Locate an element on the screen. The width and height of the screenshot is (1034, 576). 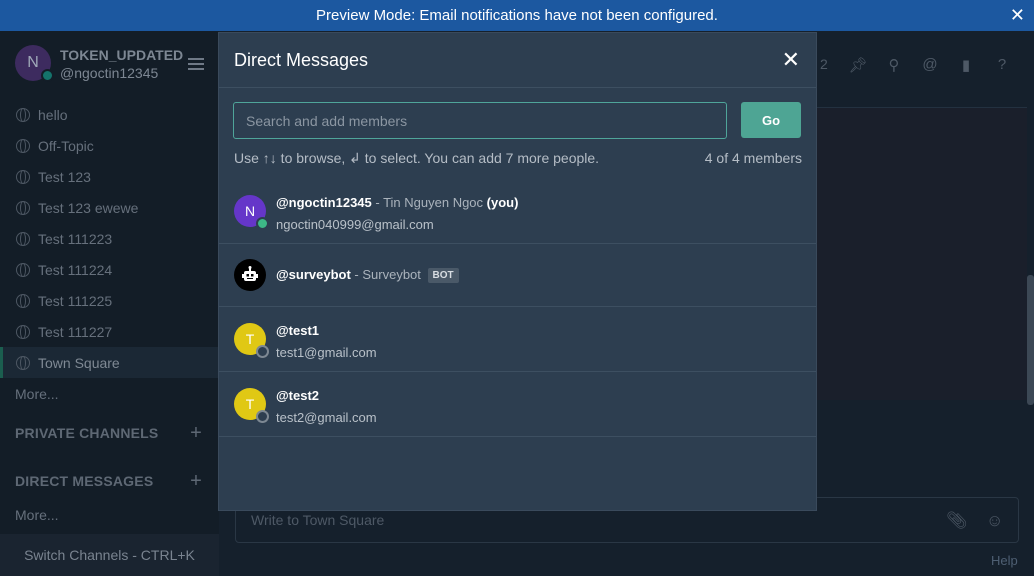
message-placeholder: Write to Town Square is located at coordinates (318, 520).